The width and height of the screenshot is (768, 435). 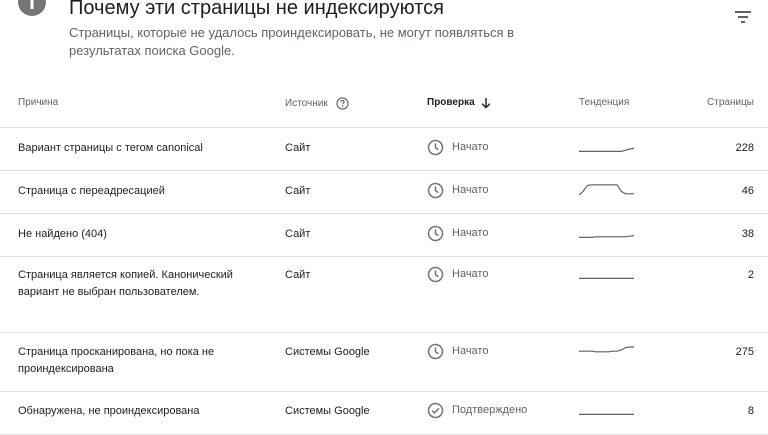 I want to click on column-check-label: Проверка, so click(x=451, y=102).